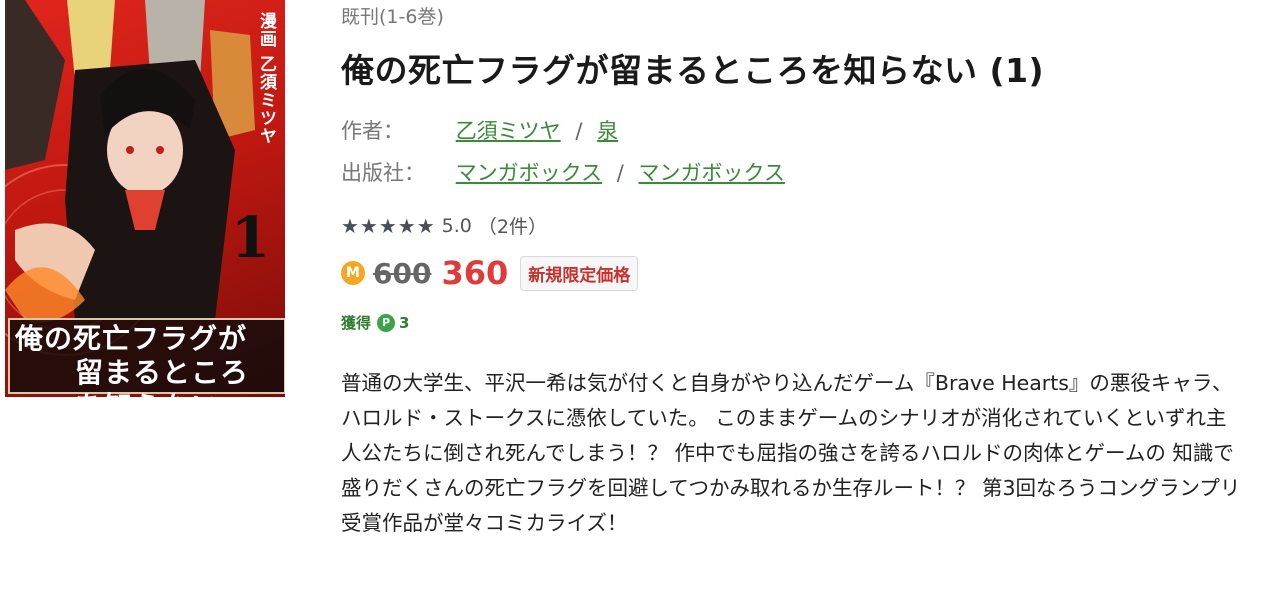  Describe the element at coordinates (375, 322) in the screenshot. I see `points-earned: 獲得 P 3` at that location.